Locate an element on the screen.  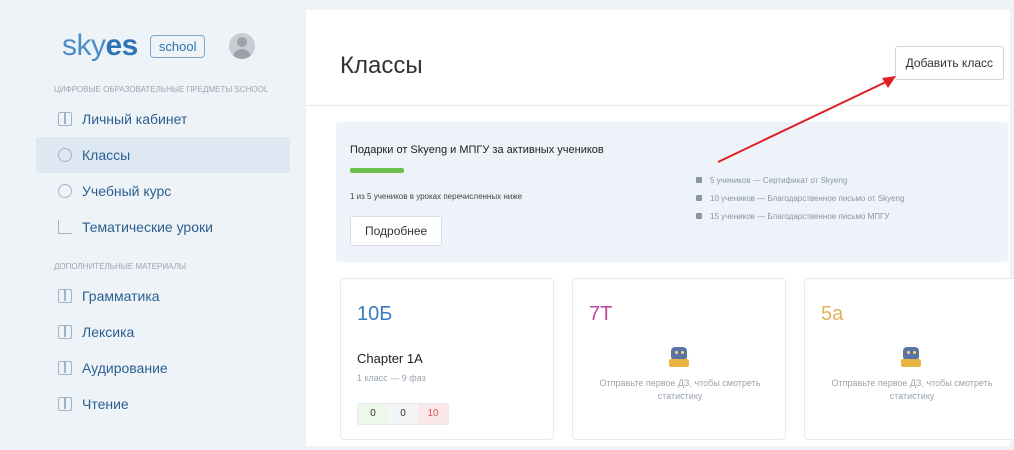
sidebar-item-label: Классы is located at coordinates (106, 155).